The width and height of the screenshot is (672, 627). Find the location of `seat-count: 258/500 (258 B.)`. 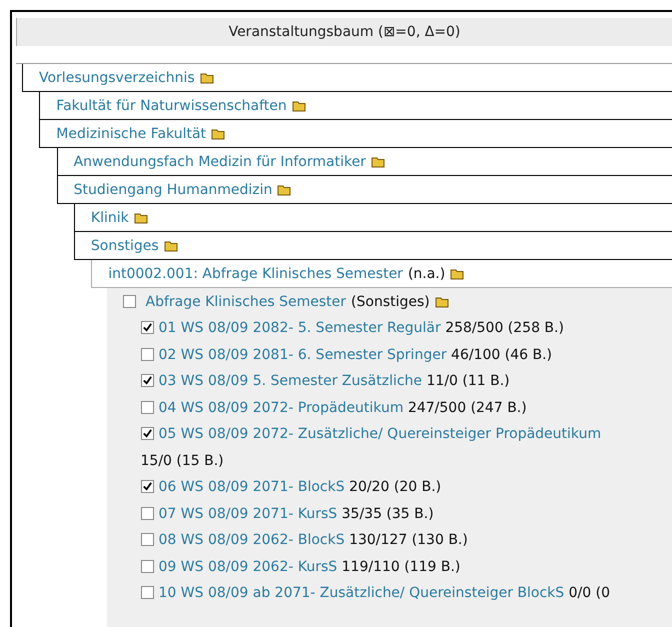

seat-count: 258/500 (258 B.) is located at coordinates (504, 328).